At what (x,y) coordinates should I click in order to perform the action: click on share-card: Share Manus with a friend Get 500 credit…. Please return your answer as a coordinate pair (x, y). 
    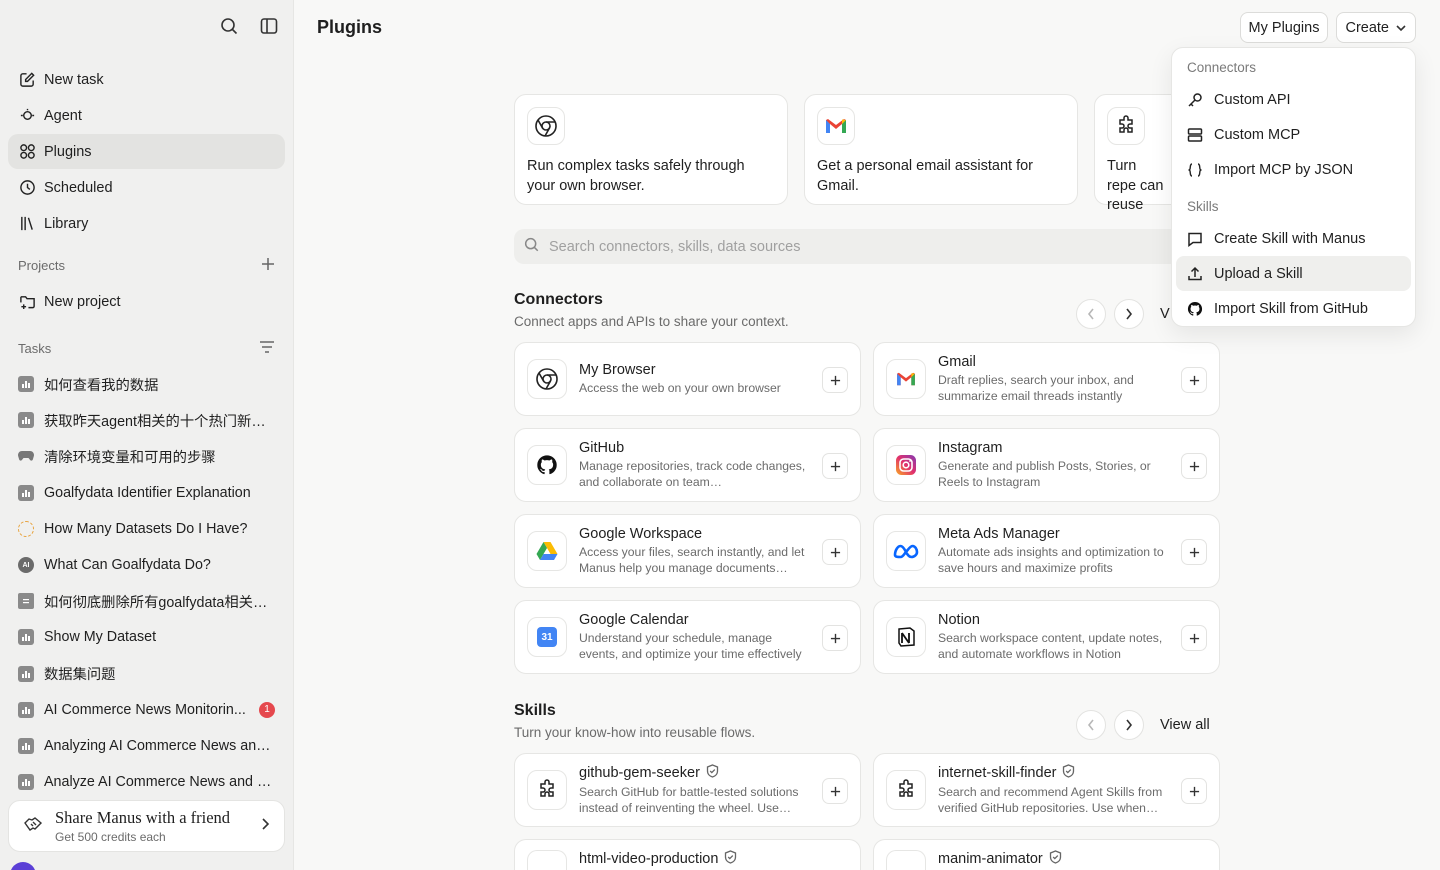
    Looking at the image, I should click on (146, 826).